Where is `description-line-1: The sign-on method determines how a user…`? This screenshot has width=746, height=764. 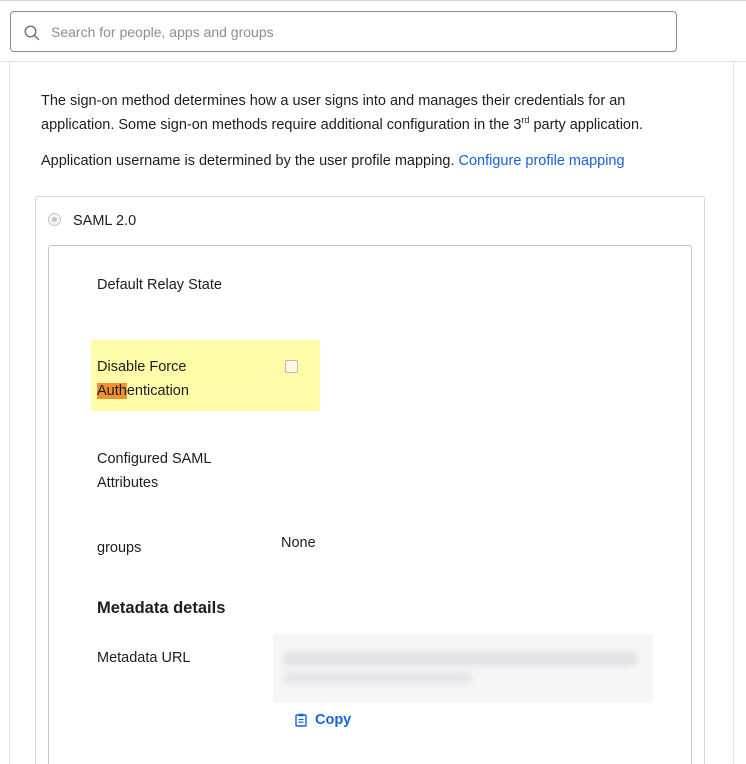
description-line-1: The sign-on method determines how a user… is located at coordinates (333, 101).